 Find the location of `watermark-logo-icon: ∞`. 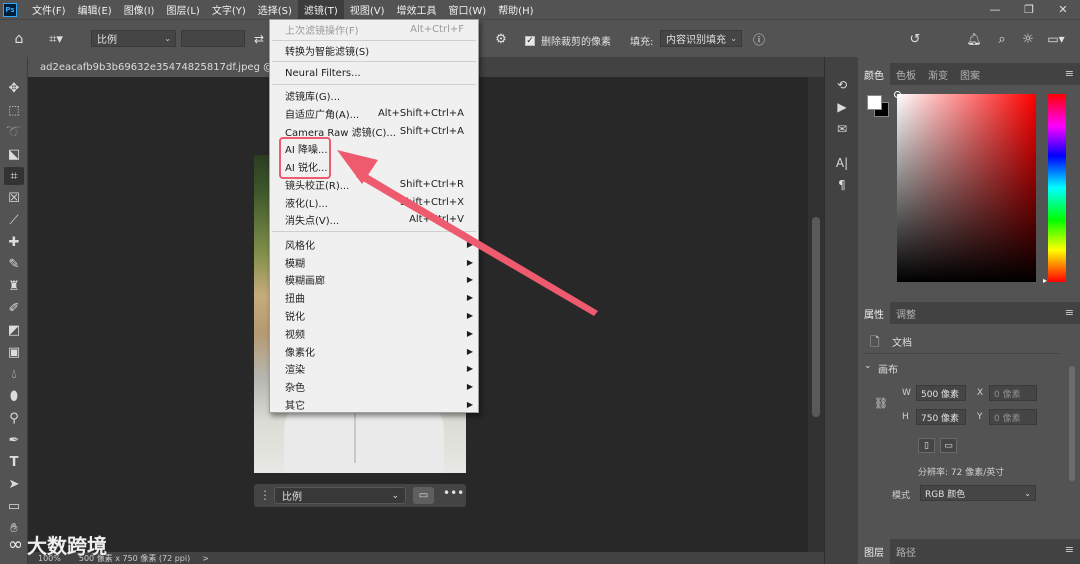

watermark-logo-icon: ∞ is located at coordinates (15, 544).